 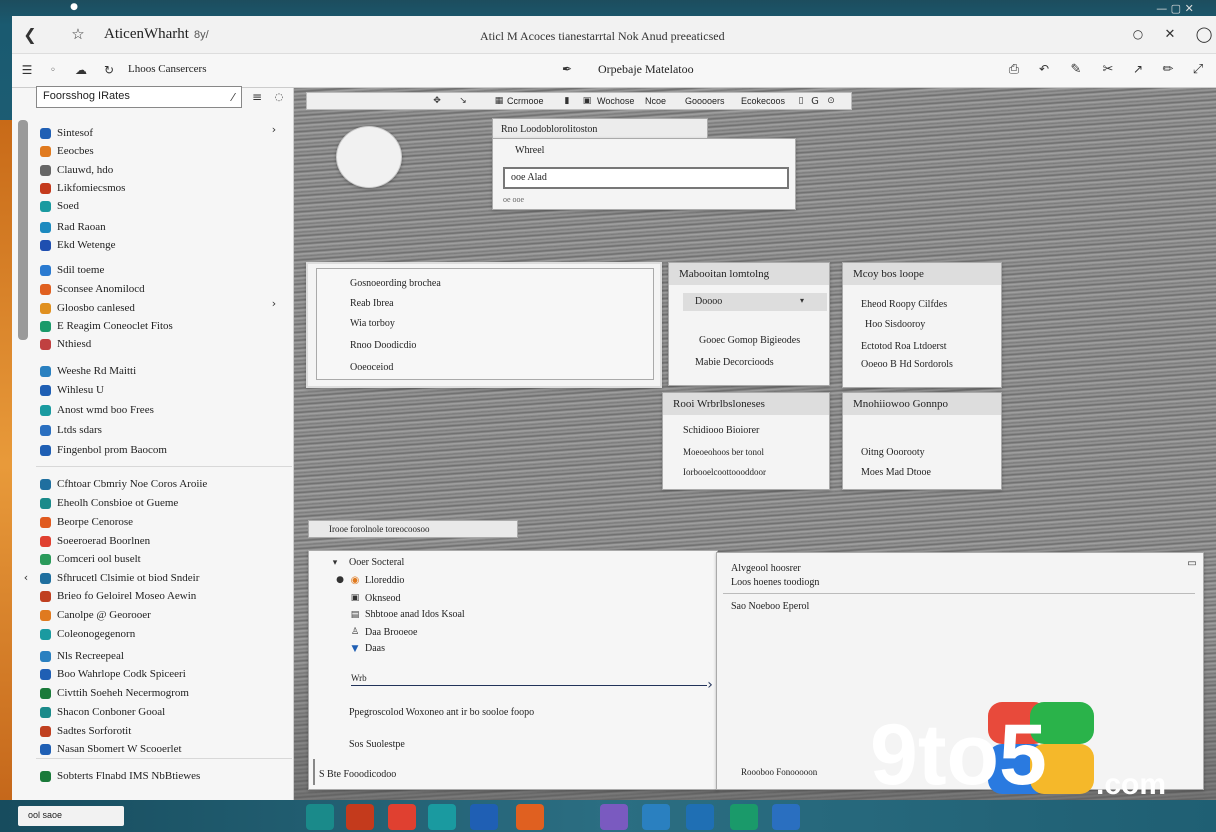 What do you see at coordinates (71, 430) in the screenshot?
I see `sidebar-item: Ltds sdars` at bounding box center [71, 430].